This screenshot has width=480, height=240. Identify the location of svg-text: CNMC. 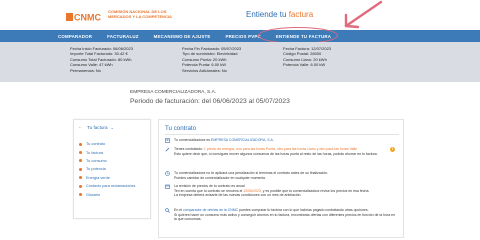
(87, 18).